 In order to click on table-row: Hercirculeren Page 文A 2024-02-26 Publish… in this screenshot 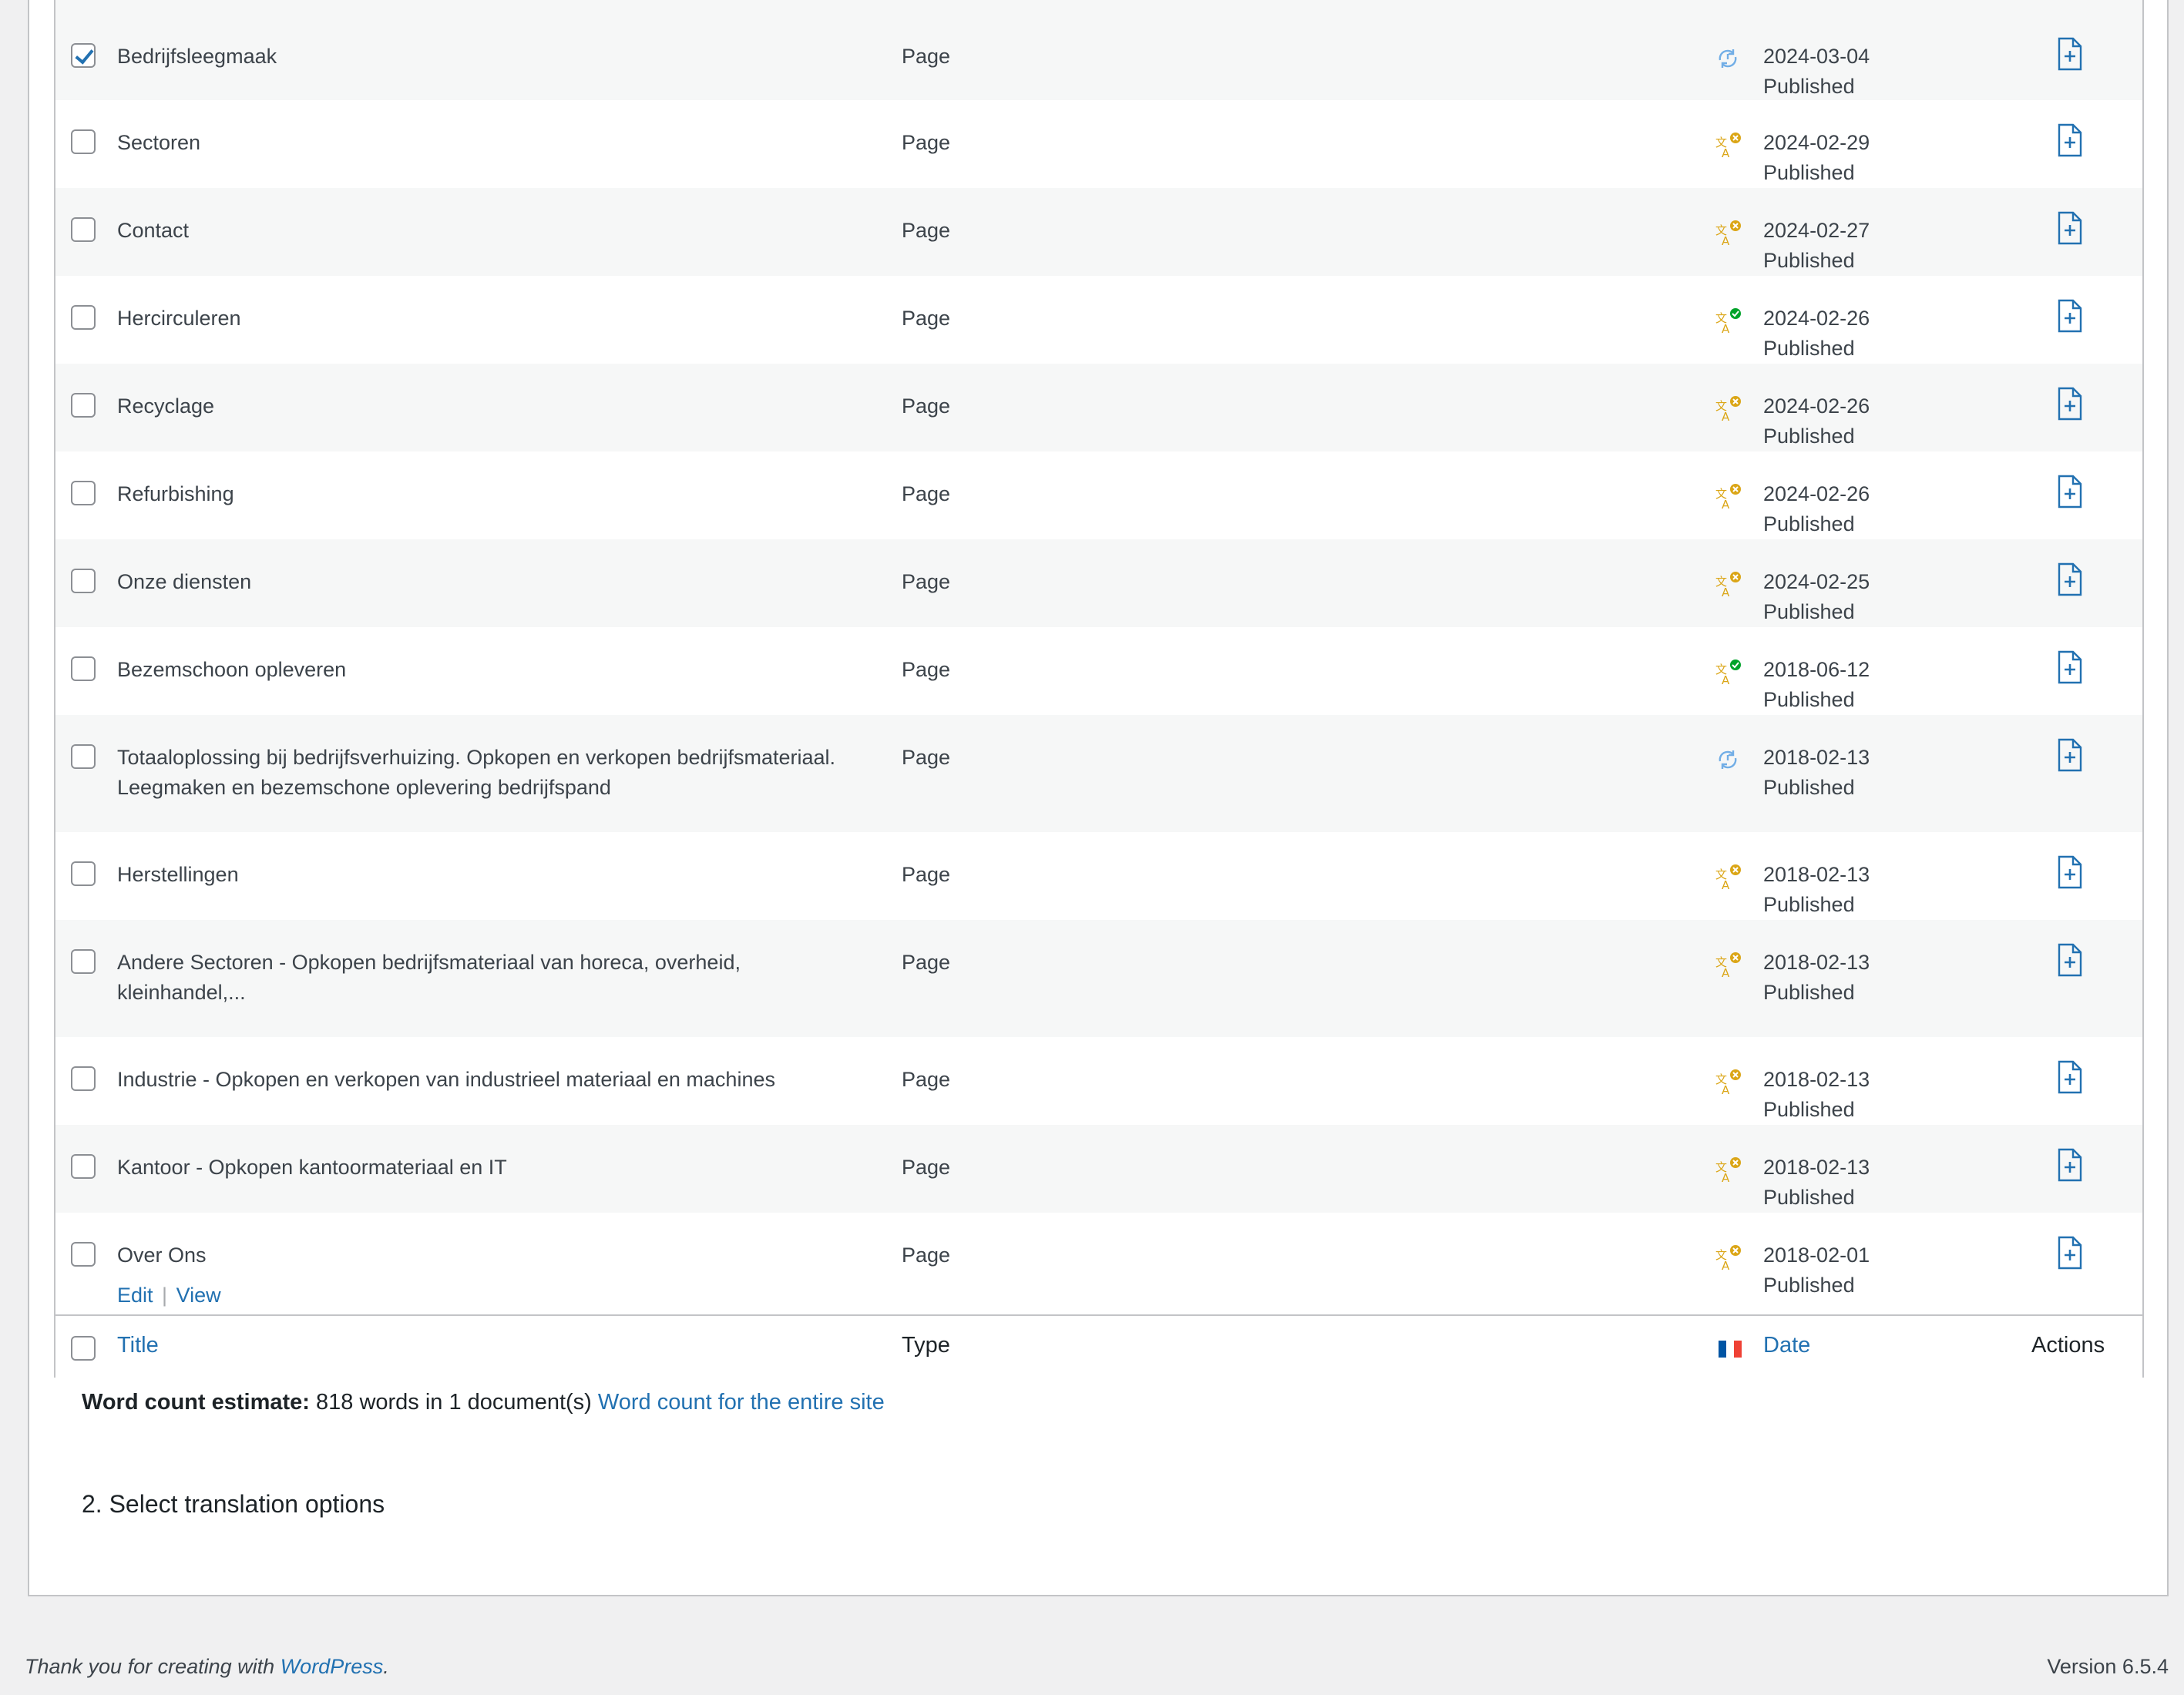, I will do `click(1098, 320)`.